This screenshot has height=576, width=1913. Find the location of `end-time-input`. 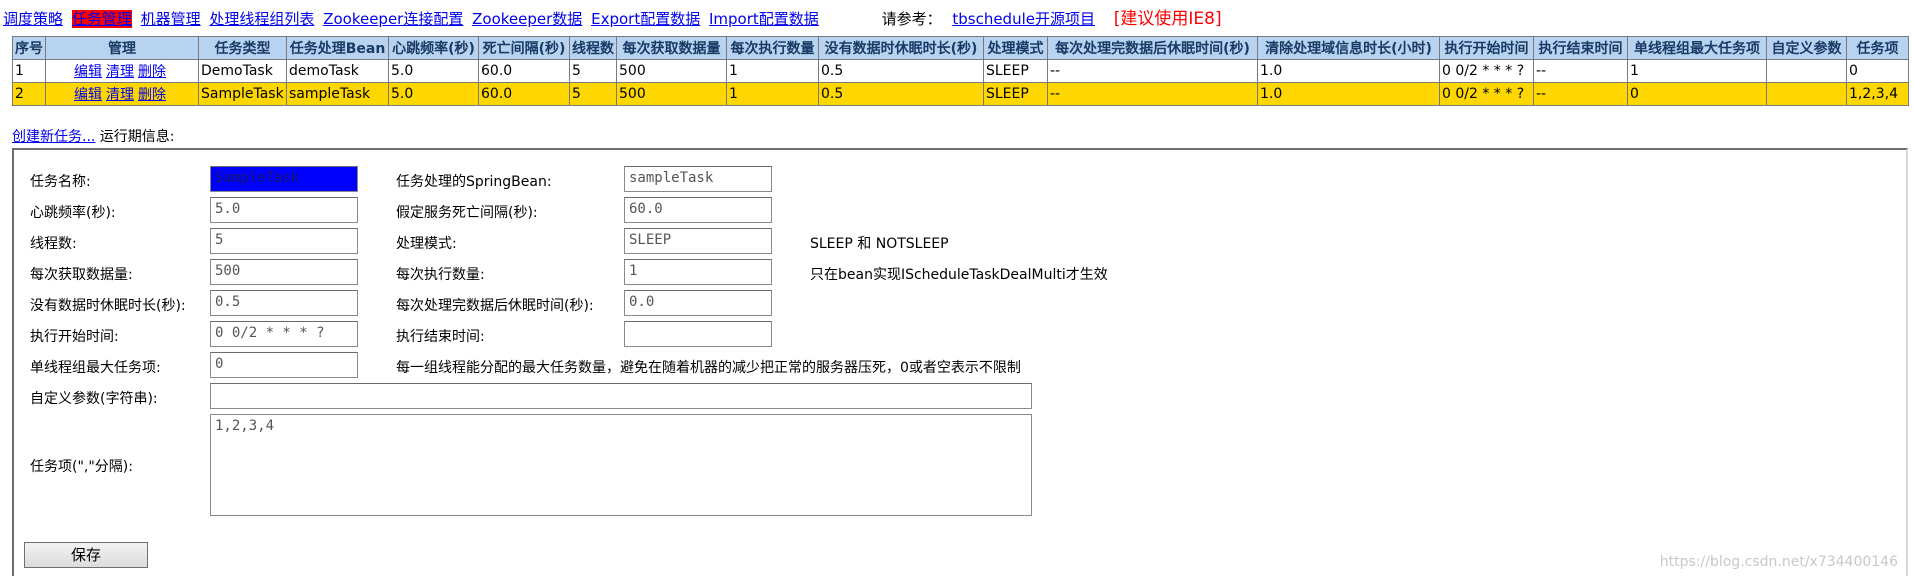

end-time-input is located at coordinates (698, 334).